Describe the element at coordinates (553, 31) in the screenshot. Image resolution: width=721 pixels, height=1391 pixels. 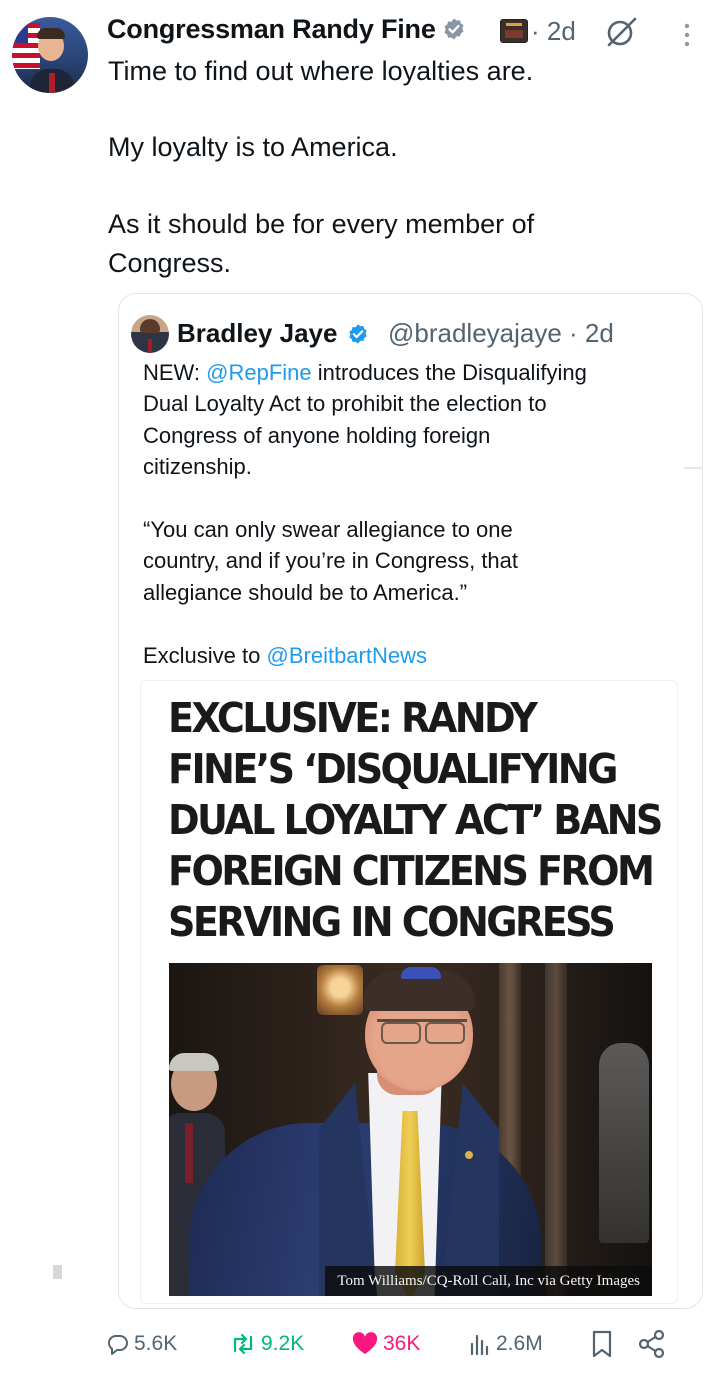
I see `tweet-timestamp: · 2d` at that location.